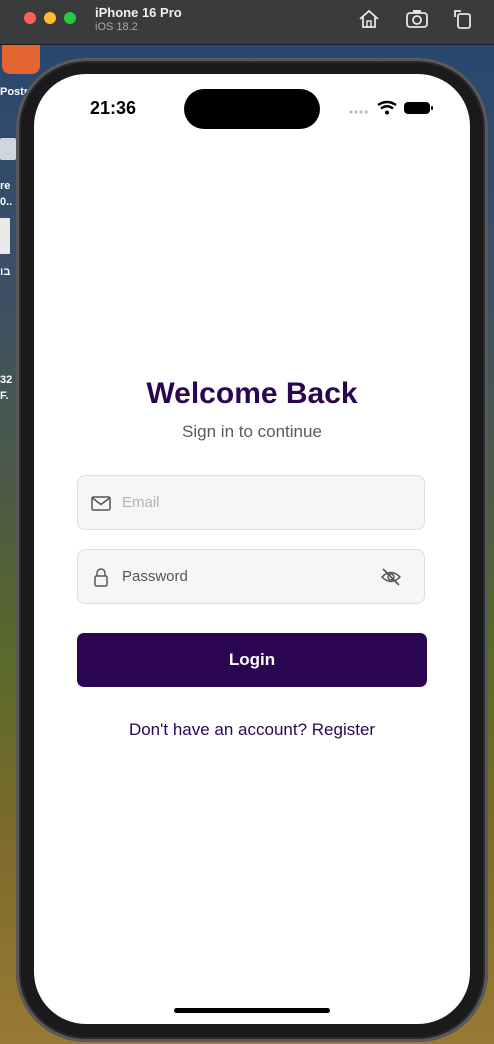 This screenshot has width=494, height=1044. I want to click on email-field: Email, so click(251, 502).